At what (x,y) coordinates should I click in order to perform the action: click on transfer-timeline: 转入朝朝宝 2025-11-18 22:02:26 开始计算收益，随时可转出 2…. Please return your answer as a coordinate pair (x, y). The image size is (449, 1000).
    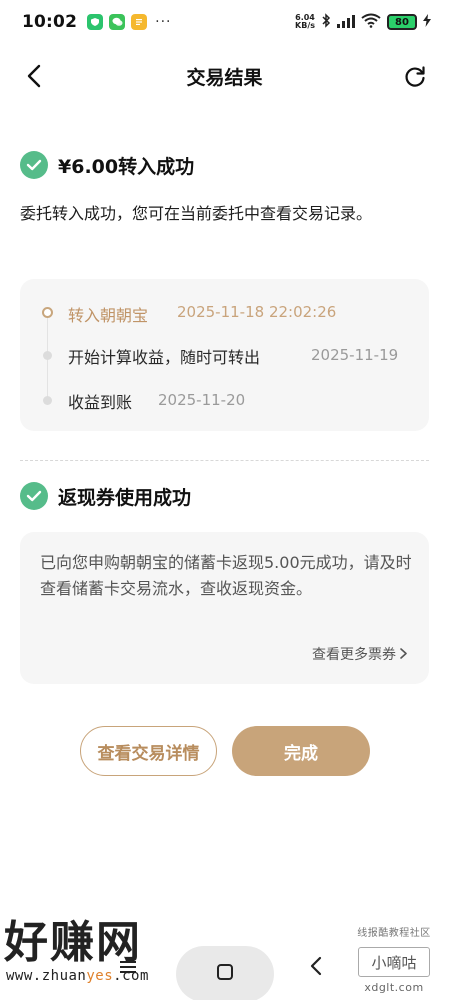
    Looking at the image, I should click on (224, 355).